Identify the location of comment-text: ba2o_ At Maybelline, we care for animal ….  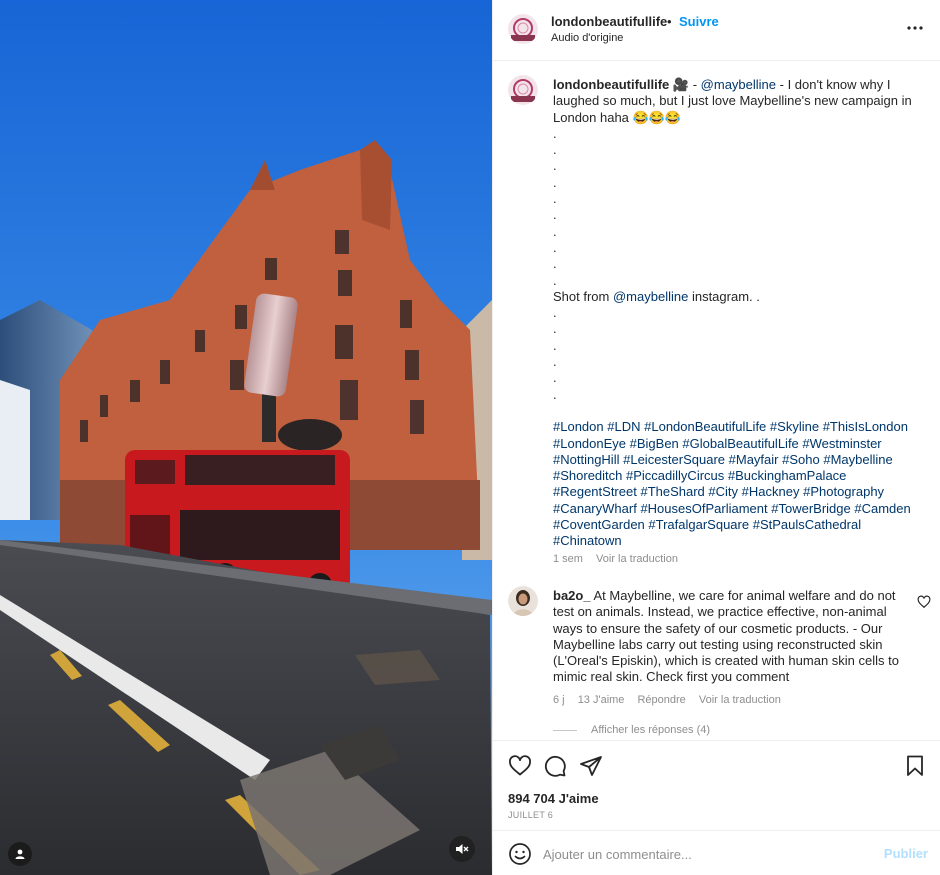
(733, 637).